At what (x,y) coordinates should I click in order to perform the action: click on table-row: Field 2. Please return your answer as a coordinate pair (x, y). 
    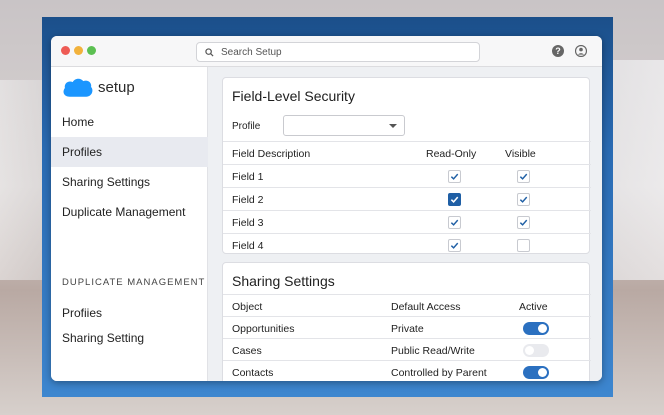
    Looking at the image, I should click on (407, 198).